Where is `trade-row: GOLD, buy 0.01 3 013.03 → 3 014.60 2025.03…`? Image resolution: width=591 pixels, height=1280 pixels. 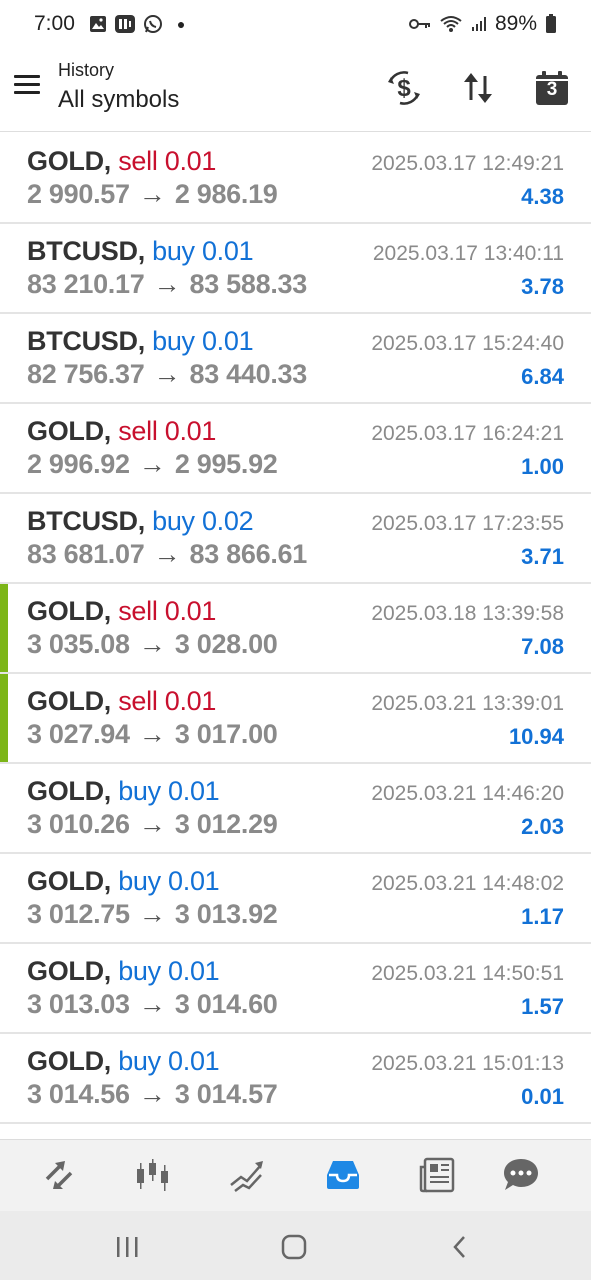 trade-row: GOLD, buy 0.01 3 013.03 → 3 014.60 2025.03… is located at coordinates (295, 989).